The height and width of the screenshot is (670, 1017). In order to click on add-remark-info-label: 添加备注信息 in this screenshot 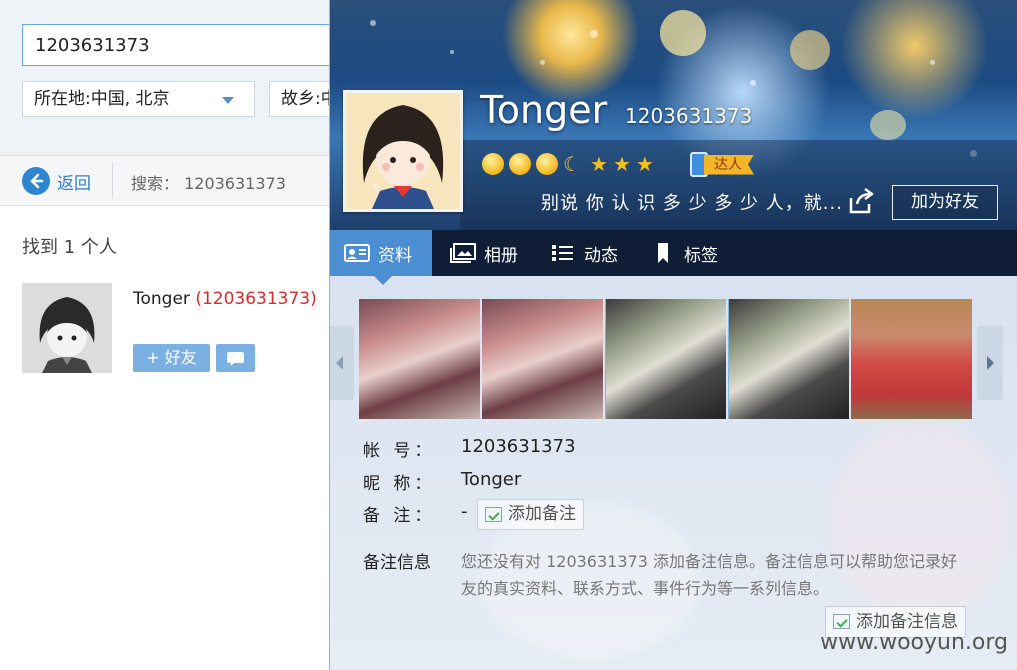, I will do `click(907, 622)`.